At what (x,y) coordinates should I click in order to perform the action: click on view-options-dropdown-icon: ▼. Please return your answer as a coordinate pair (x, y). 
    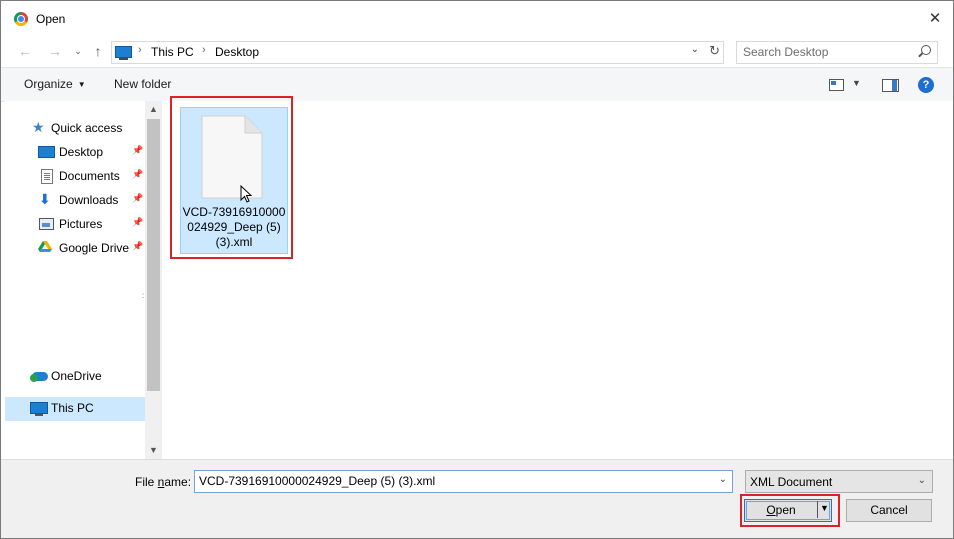
    Looking at the image, I should click on (856, 83).